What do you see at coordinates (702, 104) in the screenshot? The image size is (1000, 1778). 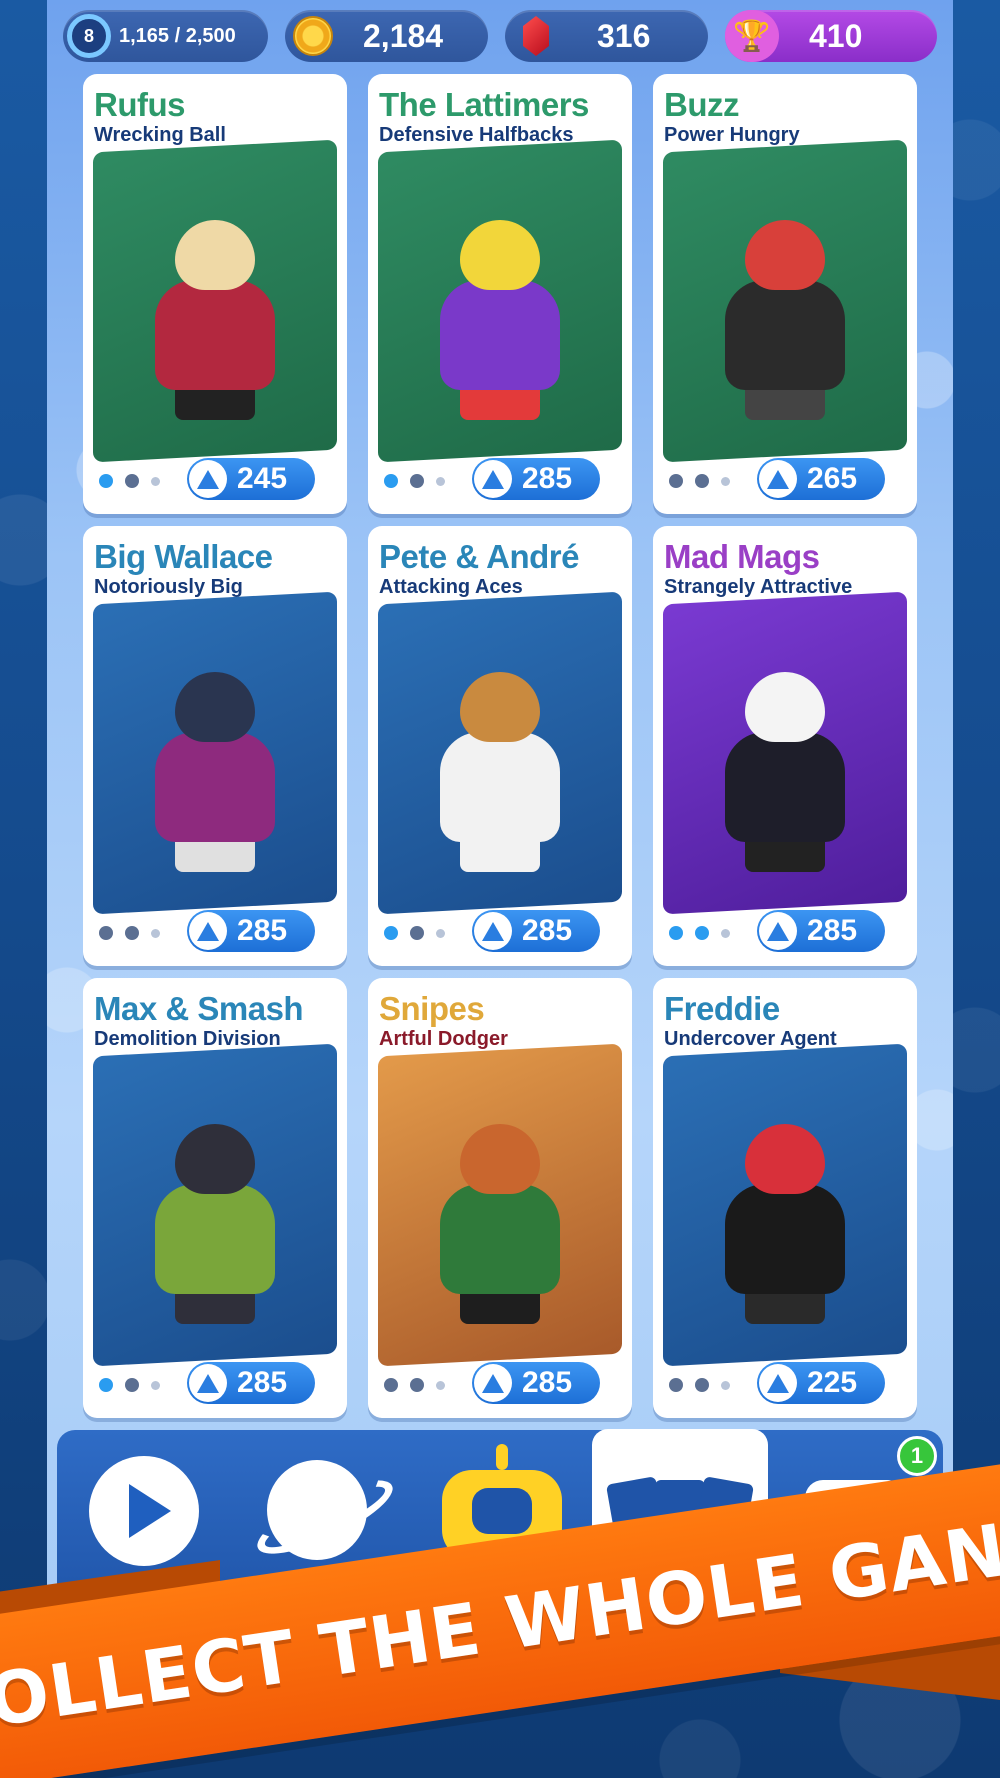 I see `card-title: Buzz` at bounding box center [702, 104].